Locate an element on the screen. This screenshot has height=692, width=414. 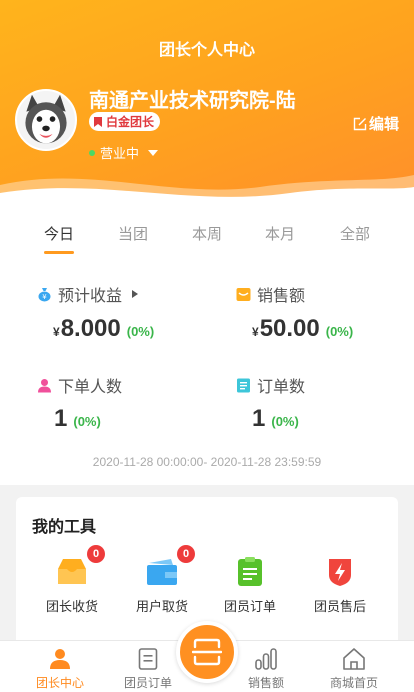
sales-amount: 50.00 is located at coordinates (289, 328).